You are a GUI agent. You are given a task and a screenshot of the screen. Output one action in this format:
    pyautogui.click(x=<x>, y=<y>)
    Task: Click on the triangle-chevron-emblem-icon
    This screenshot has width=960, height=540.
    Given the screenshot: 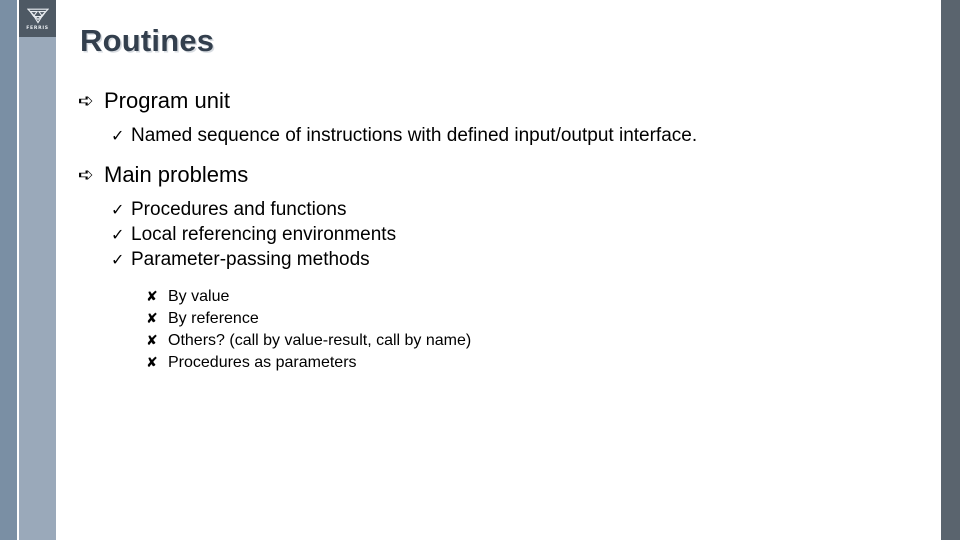 What is the action you would take?
    pyautogui.click(x=37, y=17)
    